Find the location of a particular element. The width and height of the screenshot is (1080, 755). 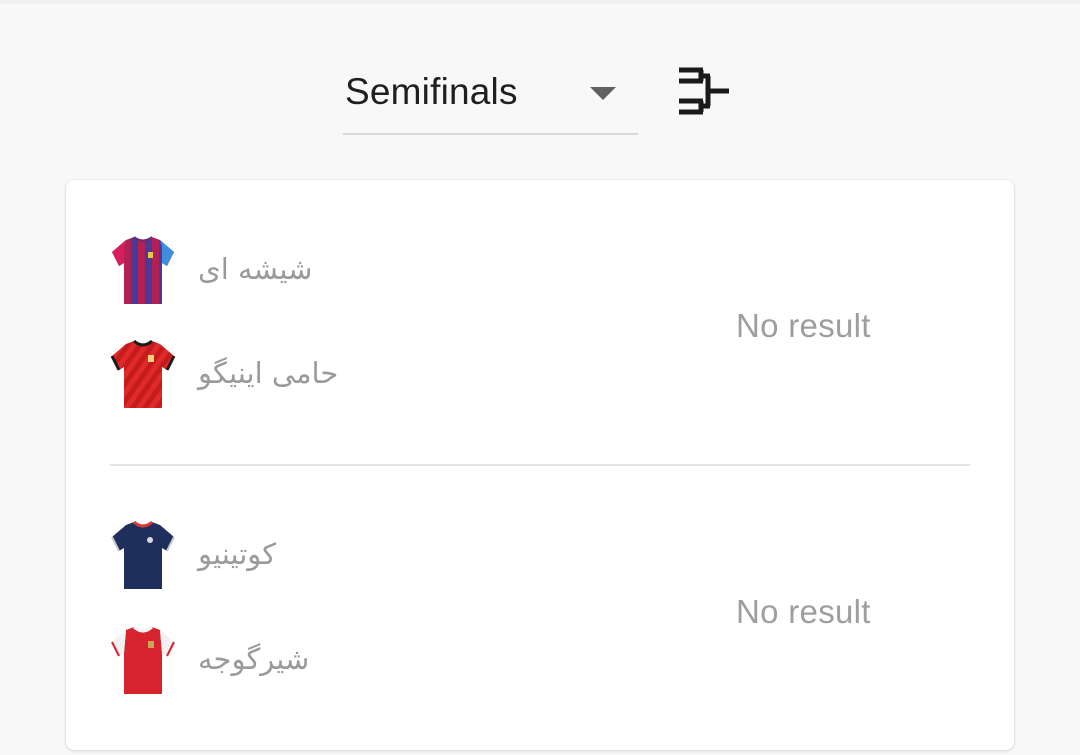

team-name: حامی اینیگو is located at coordinates (268, 373).